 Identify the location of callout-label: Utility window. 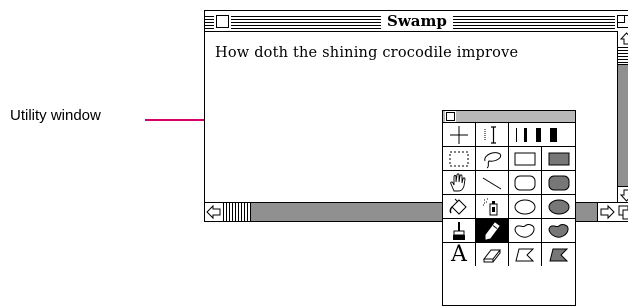
(55, 115).